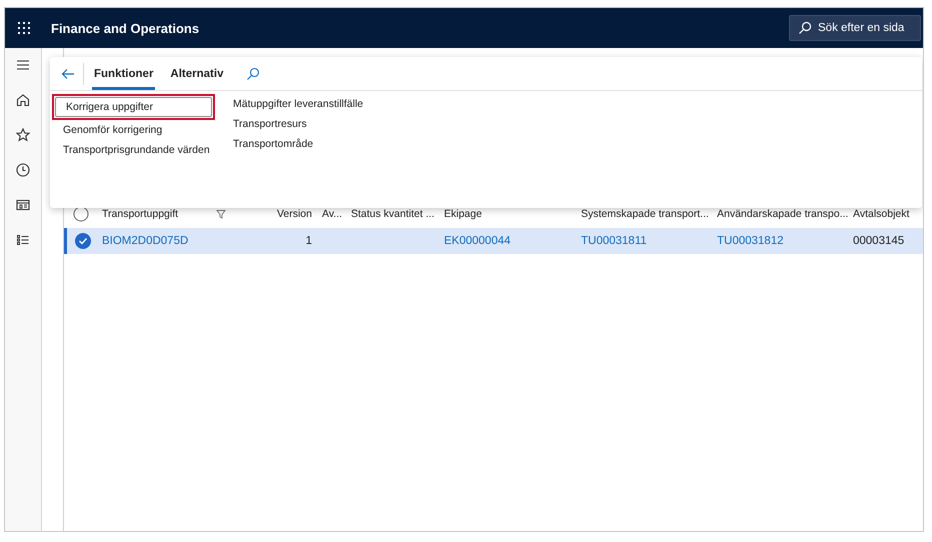  I want to click on search-icon, so click(253, 73).